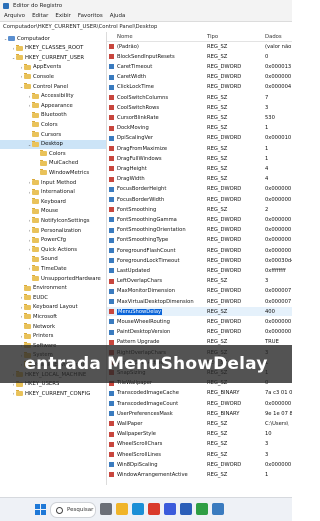  What do you see at coordinates (53, 240) in the screenshot?
I see `tree-node: › PowerCfg` at bounding box center [53, 240].